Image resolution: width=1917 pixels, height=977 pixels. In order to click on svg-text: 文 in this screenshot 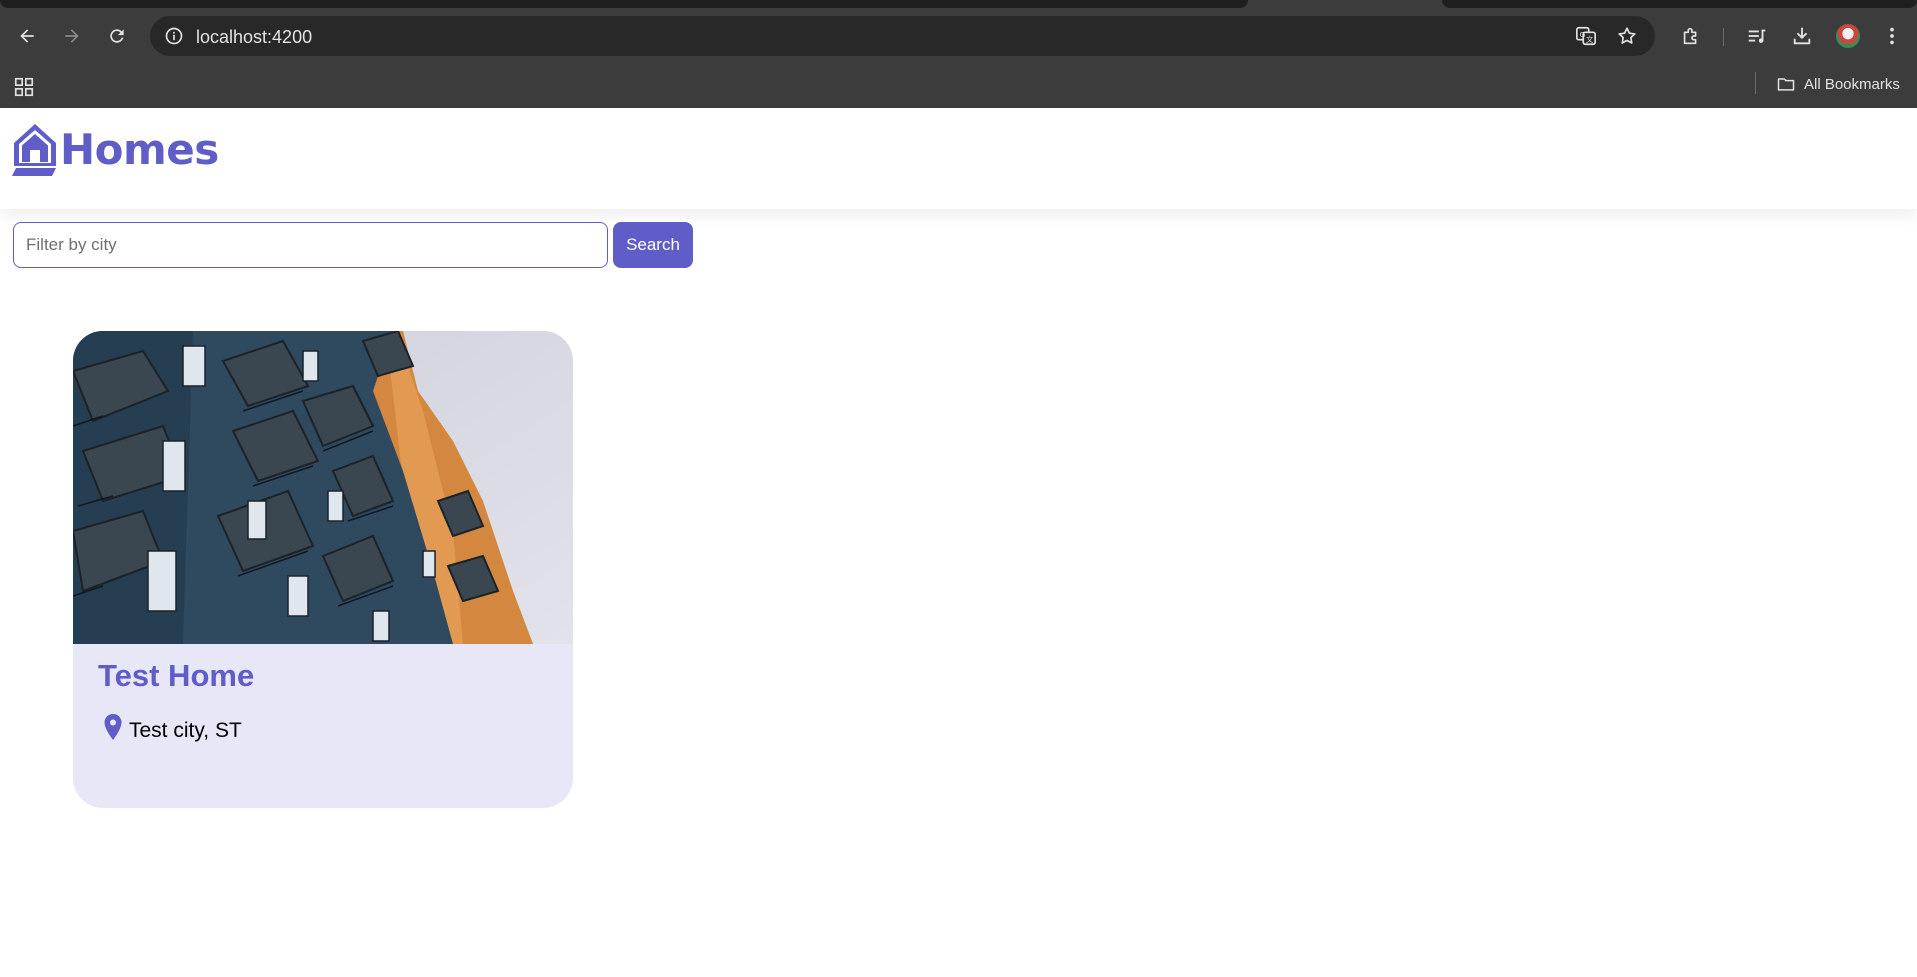, I will do `click(1590, 39)`.